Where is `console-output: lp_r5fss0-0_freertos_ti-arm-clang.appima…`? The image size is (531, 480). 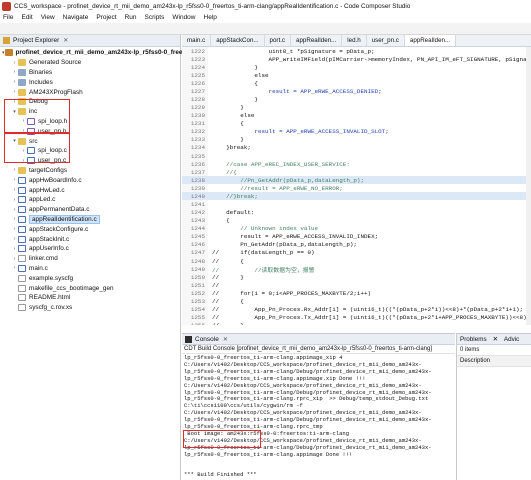 console-output: lp_r5fss0-0_freertos_ti-arm-clang.appima… is located at coordinates (318, 417).